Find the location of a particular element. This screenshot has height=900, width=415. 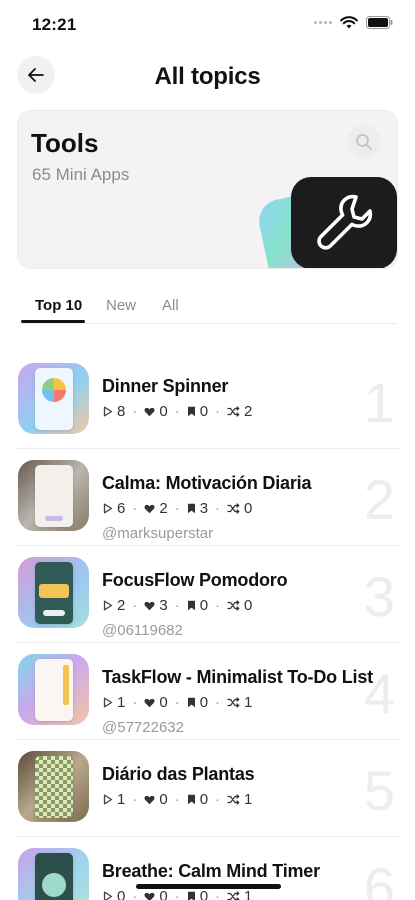

app-title: Breathe: Calm Mind Timer is located at coordinates (211, 871).